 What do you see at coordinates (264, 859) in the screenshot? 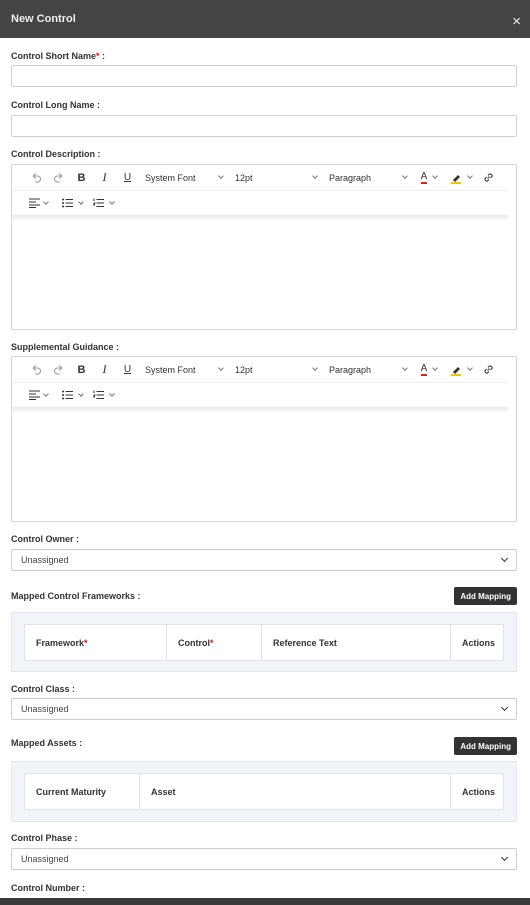
I see `phase-select: Unassigned` at bounding box center [264, 859].